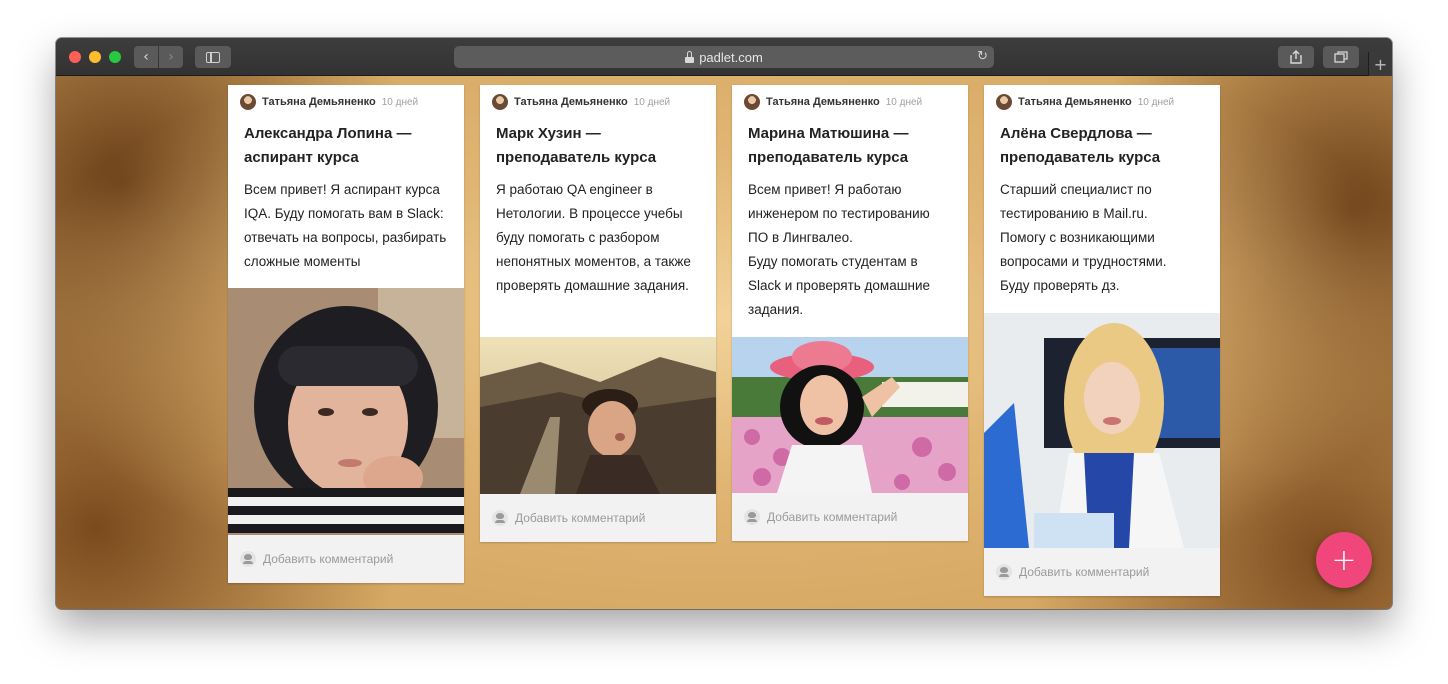  I want to click on post-title: Марина Матюшина — преподаватель курса, so click(828, 145).